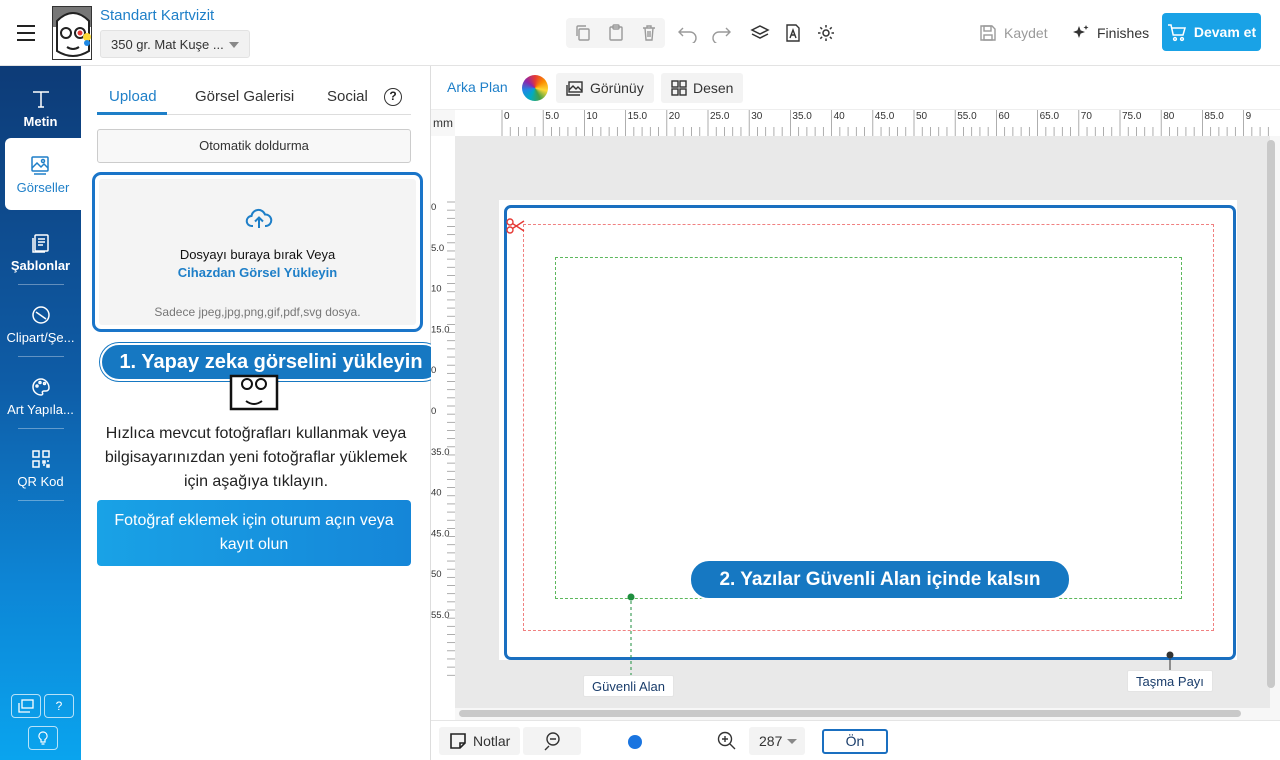 Image resolution: width=1280 pixels, height=760 pixels. Describe the element at coordinates (440, 452) in the screenshot. I see `ruler-left-label: 35.0` at that location.